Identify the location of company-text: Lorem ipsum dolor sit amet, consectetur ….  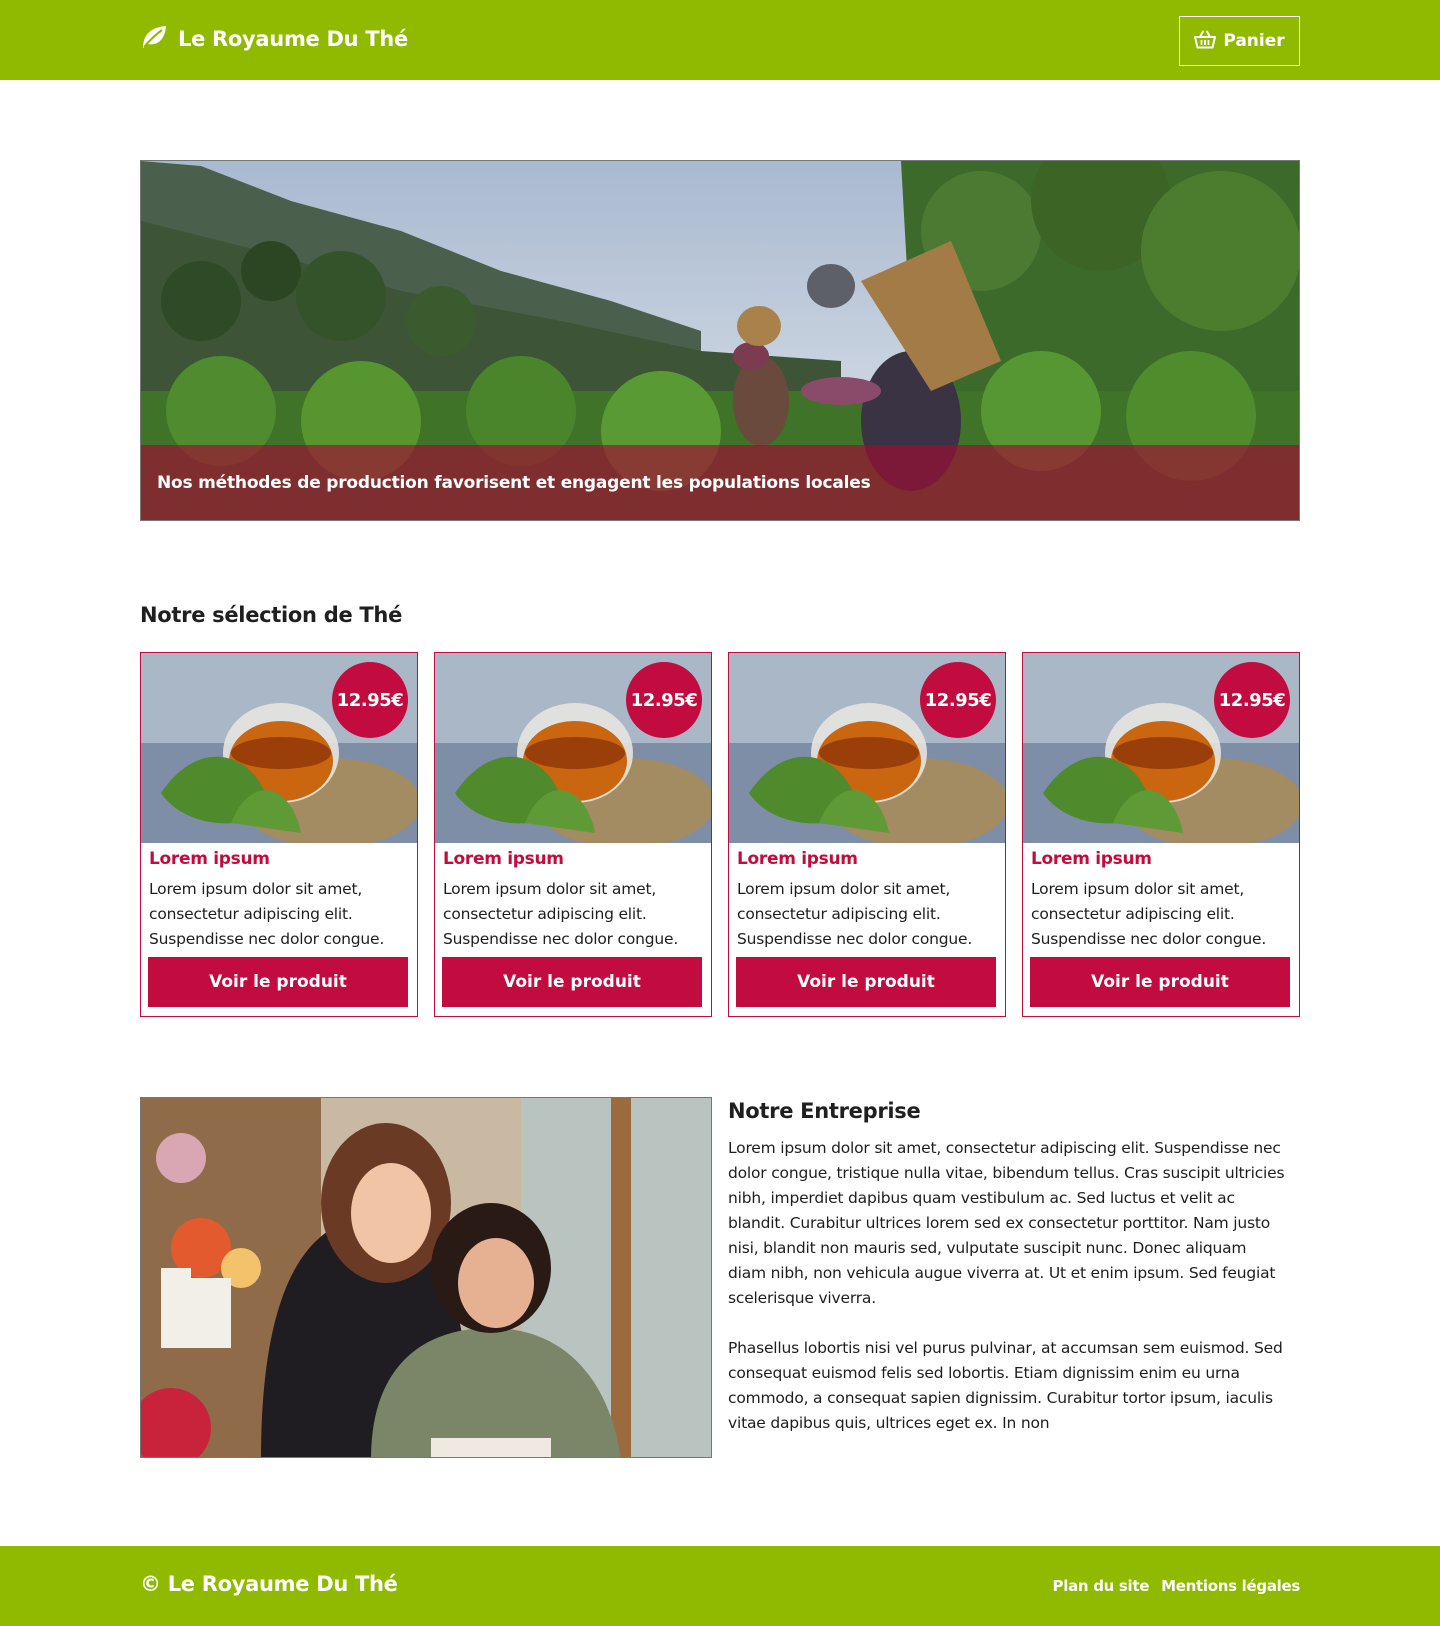
(1008, 1286).